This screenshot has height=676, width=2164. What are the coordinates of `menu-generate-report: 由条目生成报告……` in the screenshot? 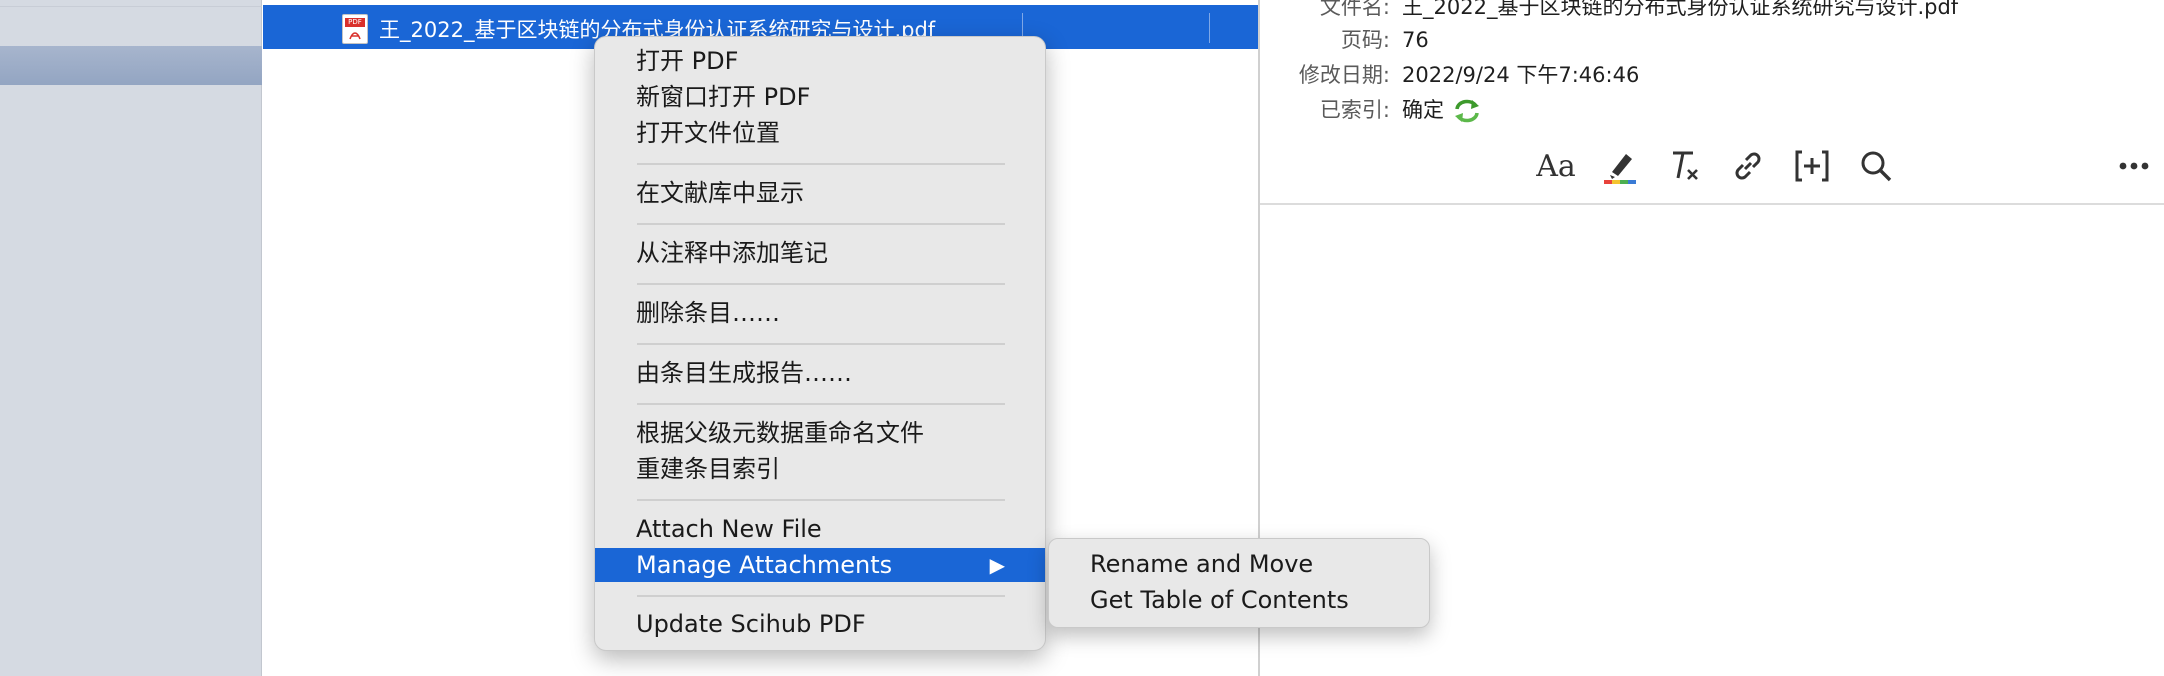 It's located at (820, 373).